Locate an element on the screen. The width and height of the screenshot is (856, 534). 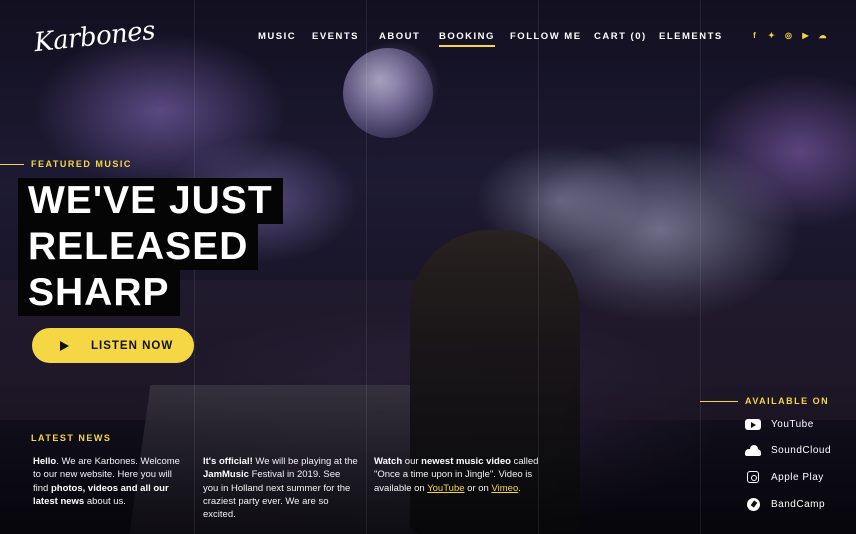
nav-item-booking: BOOKING is located at coordinates (467, 39).